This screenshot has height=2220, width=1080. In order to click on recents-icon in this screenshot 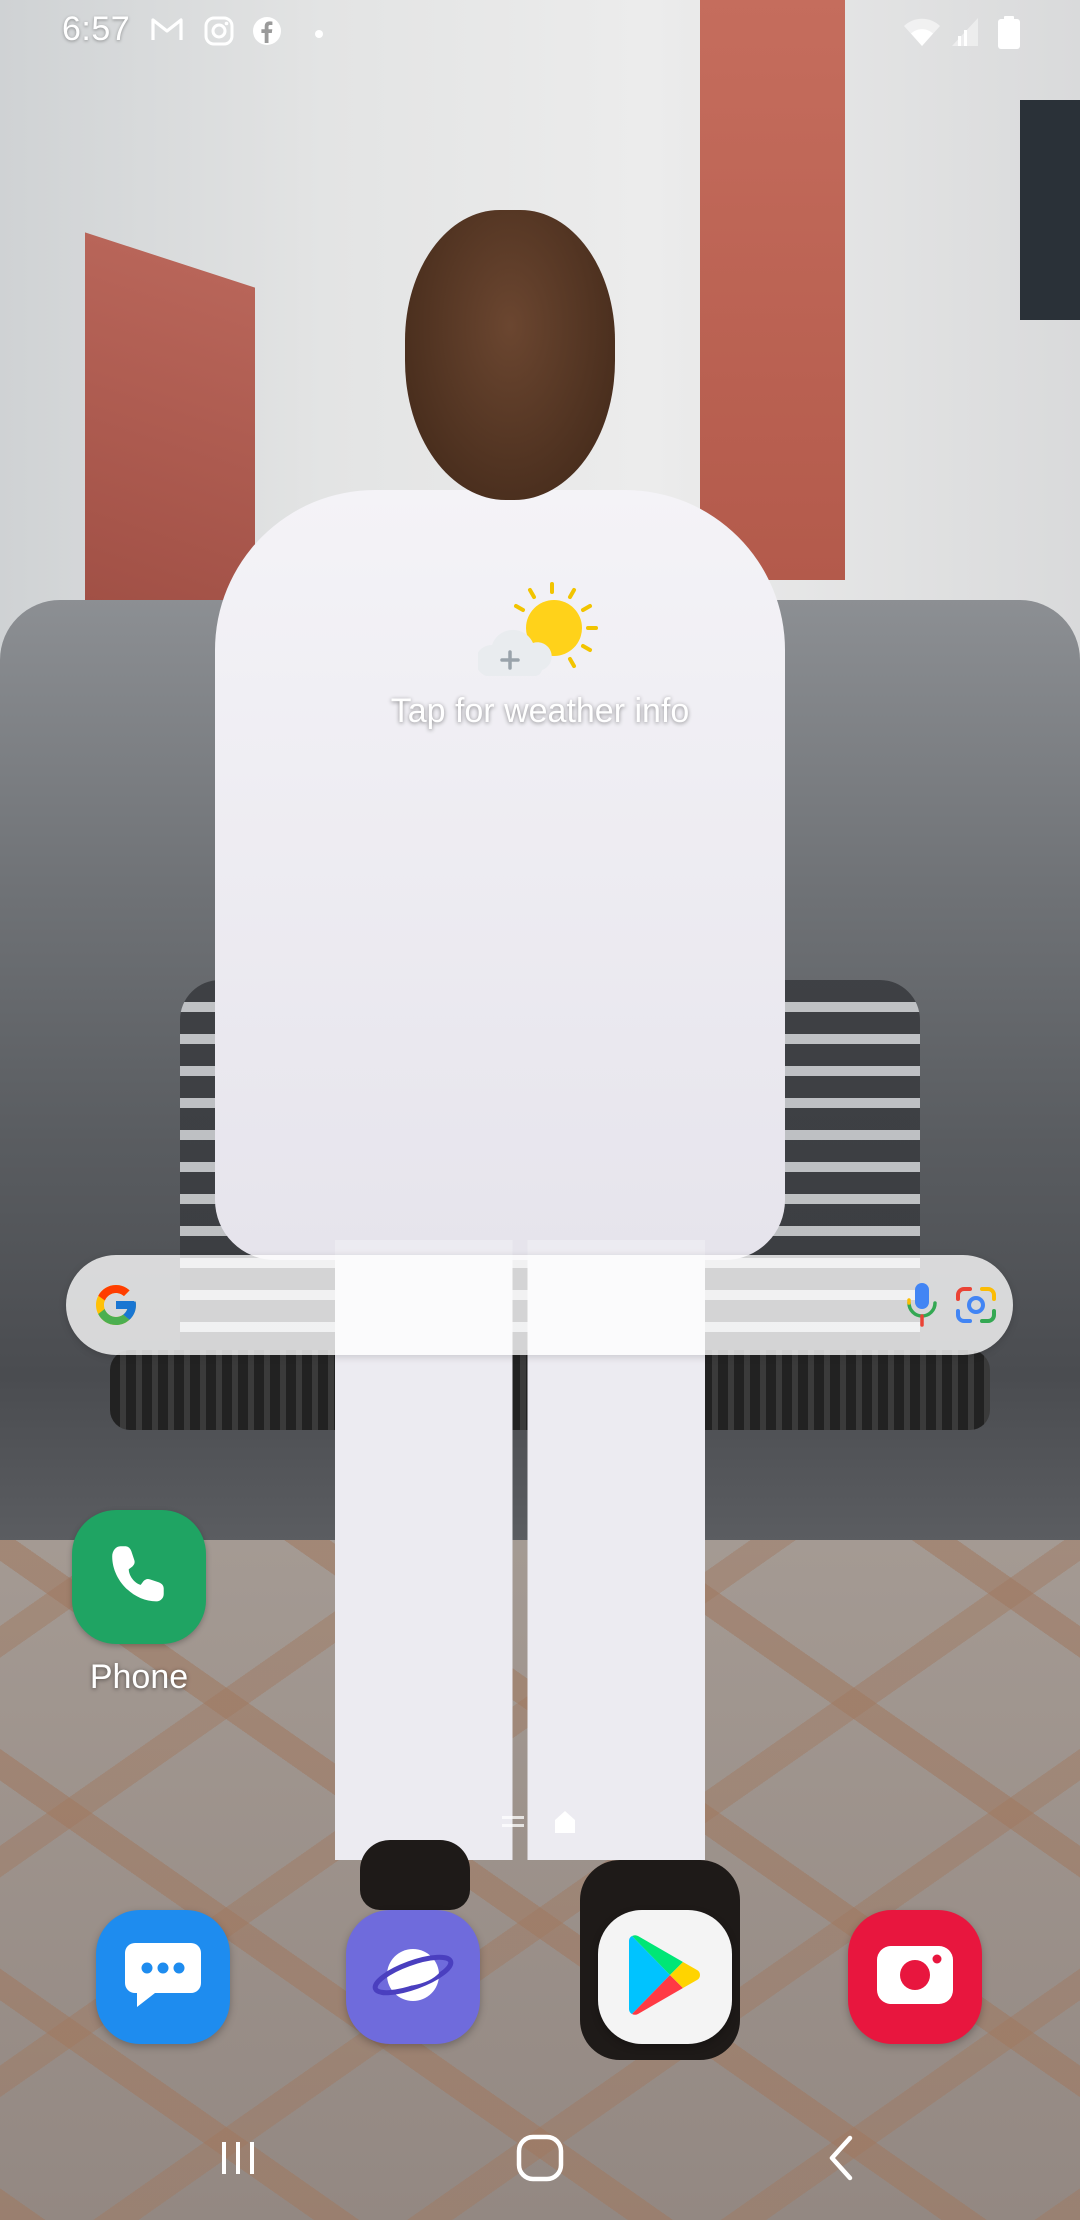, I will do `click(238, 2160)`.